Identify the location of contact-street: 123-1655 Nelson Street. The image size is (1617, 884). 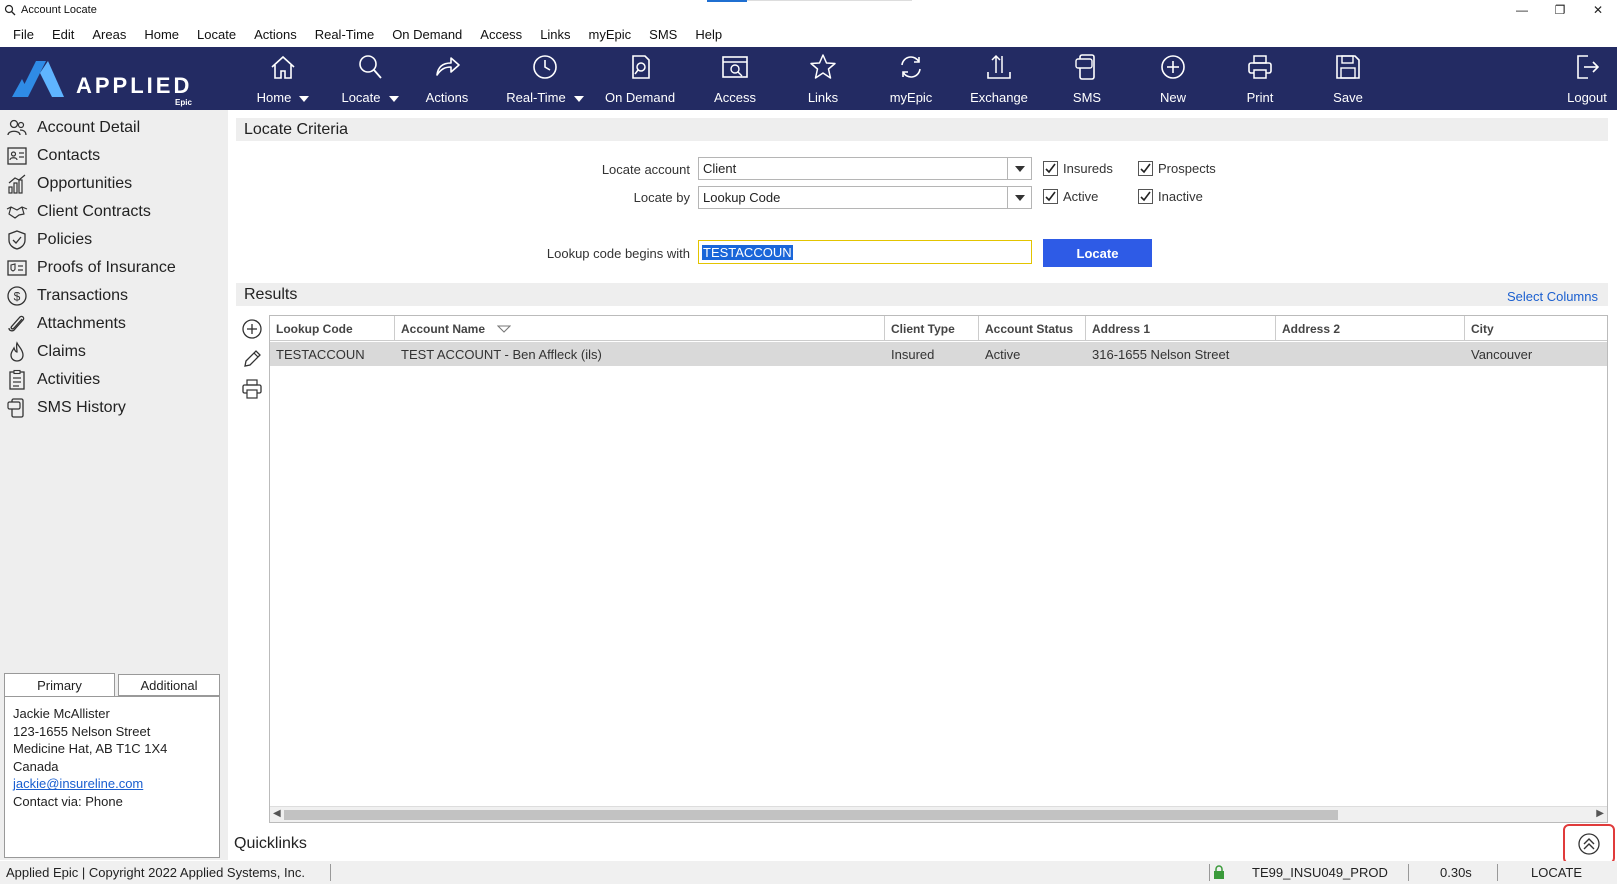
(82, 731).